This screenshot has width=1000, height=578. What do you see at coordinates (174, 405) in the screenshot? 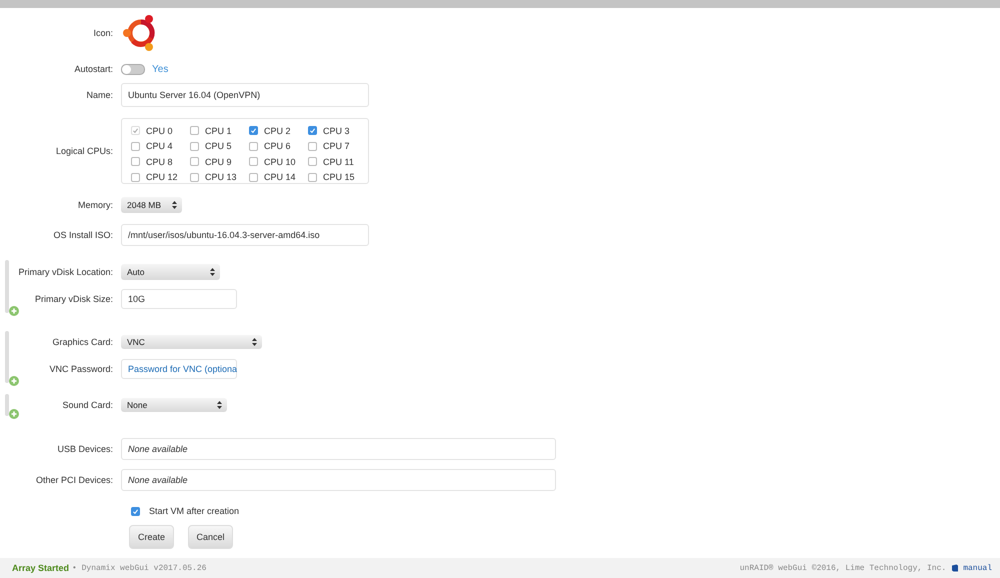
I see `dropdown: None` at bounding box center [174, 405].